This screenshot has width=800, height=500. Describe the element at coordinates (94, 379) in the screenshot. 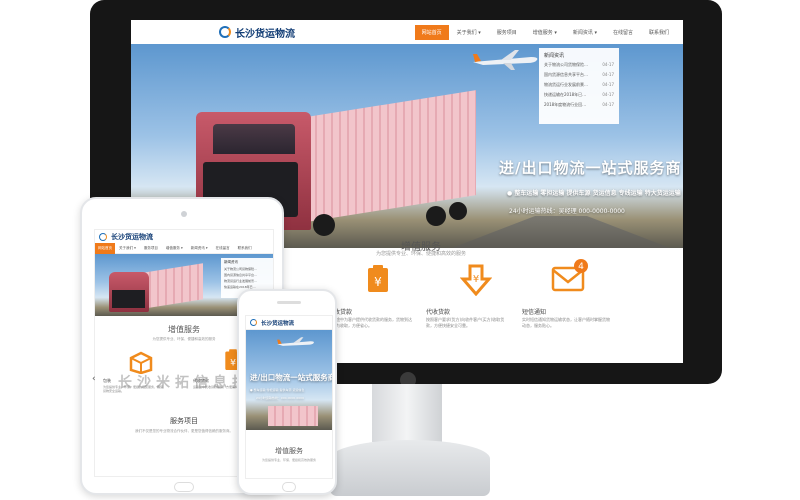

I see `carousel-prev-icon: ‹` at that location.